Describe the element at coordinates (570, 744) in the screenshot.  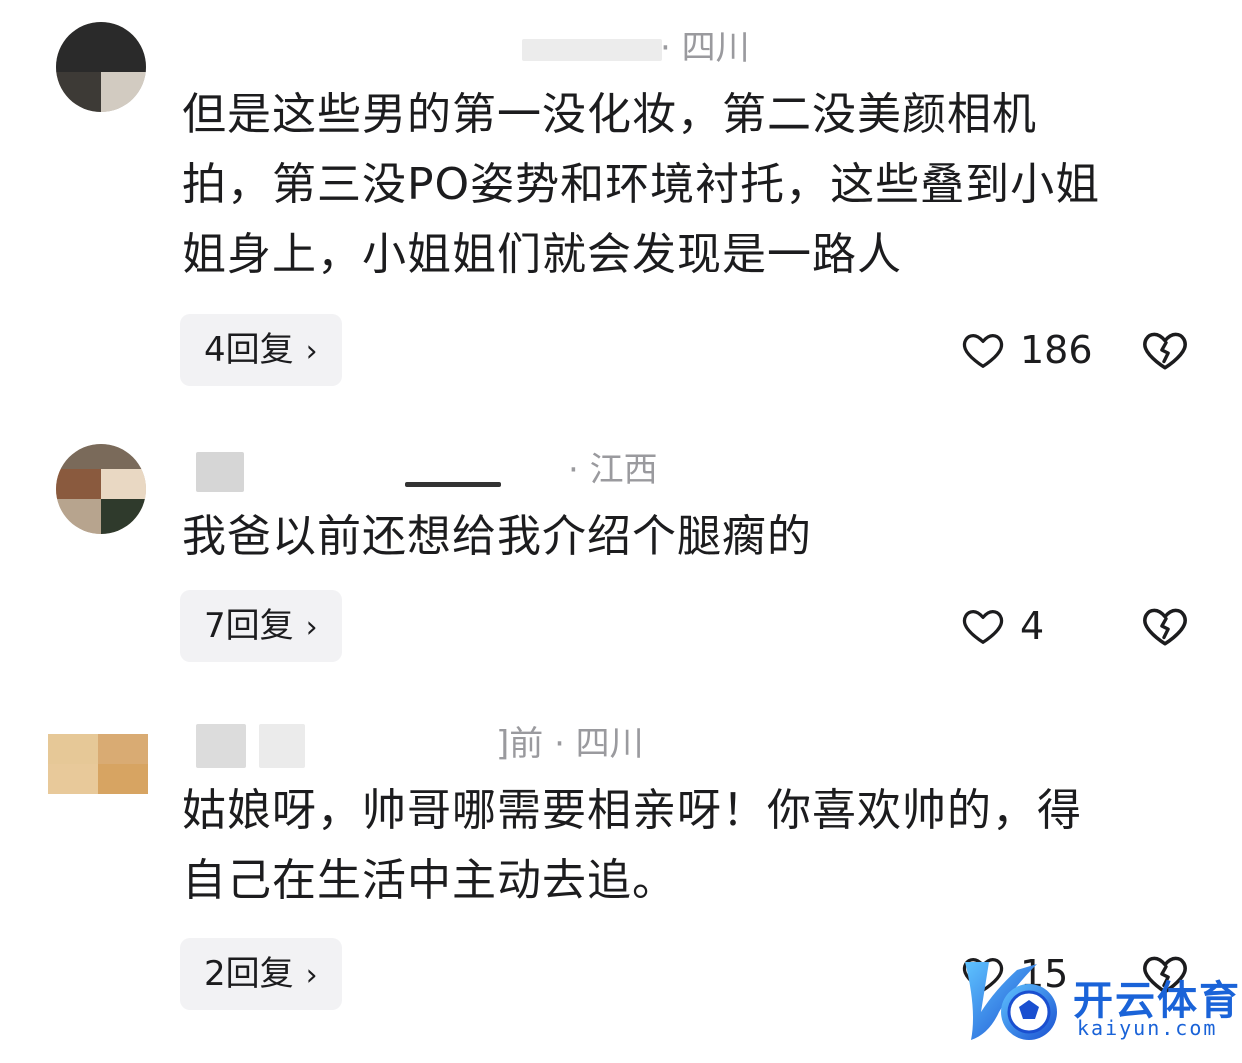
I see `comment-location: ]前 · 四川` at that location.